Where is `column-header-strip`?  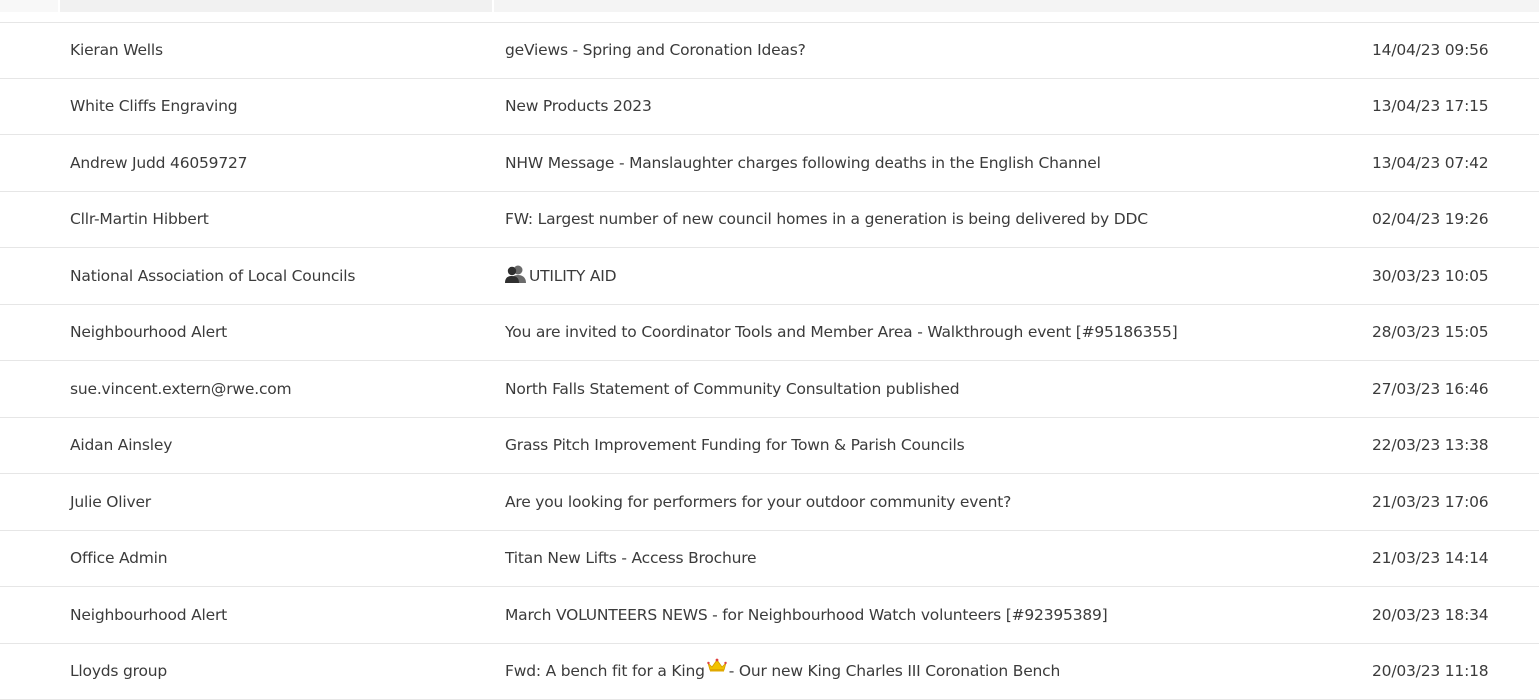 column-header-strip is located at coordinates (769, 11).